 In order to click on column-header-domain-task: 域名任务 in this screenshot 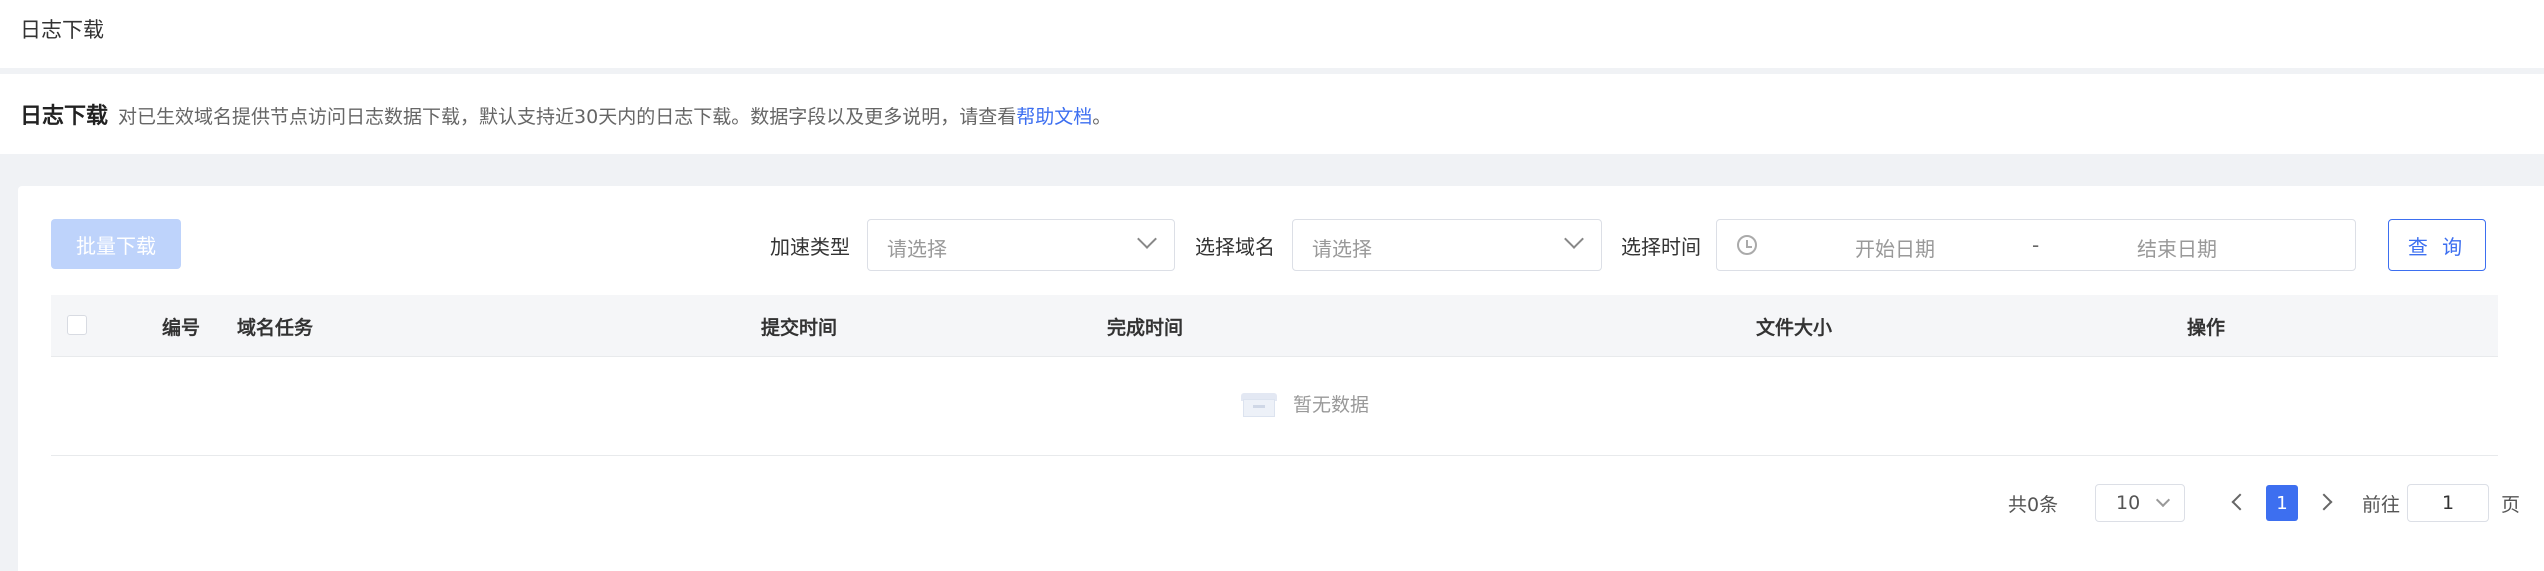, I will do `click(275, 328)`.